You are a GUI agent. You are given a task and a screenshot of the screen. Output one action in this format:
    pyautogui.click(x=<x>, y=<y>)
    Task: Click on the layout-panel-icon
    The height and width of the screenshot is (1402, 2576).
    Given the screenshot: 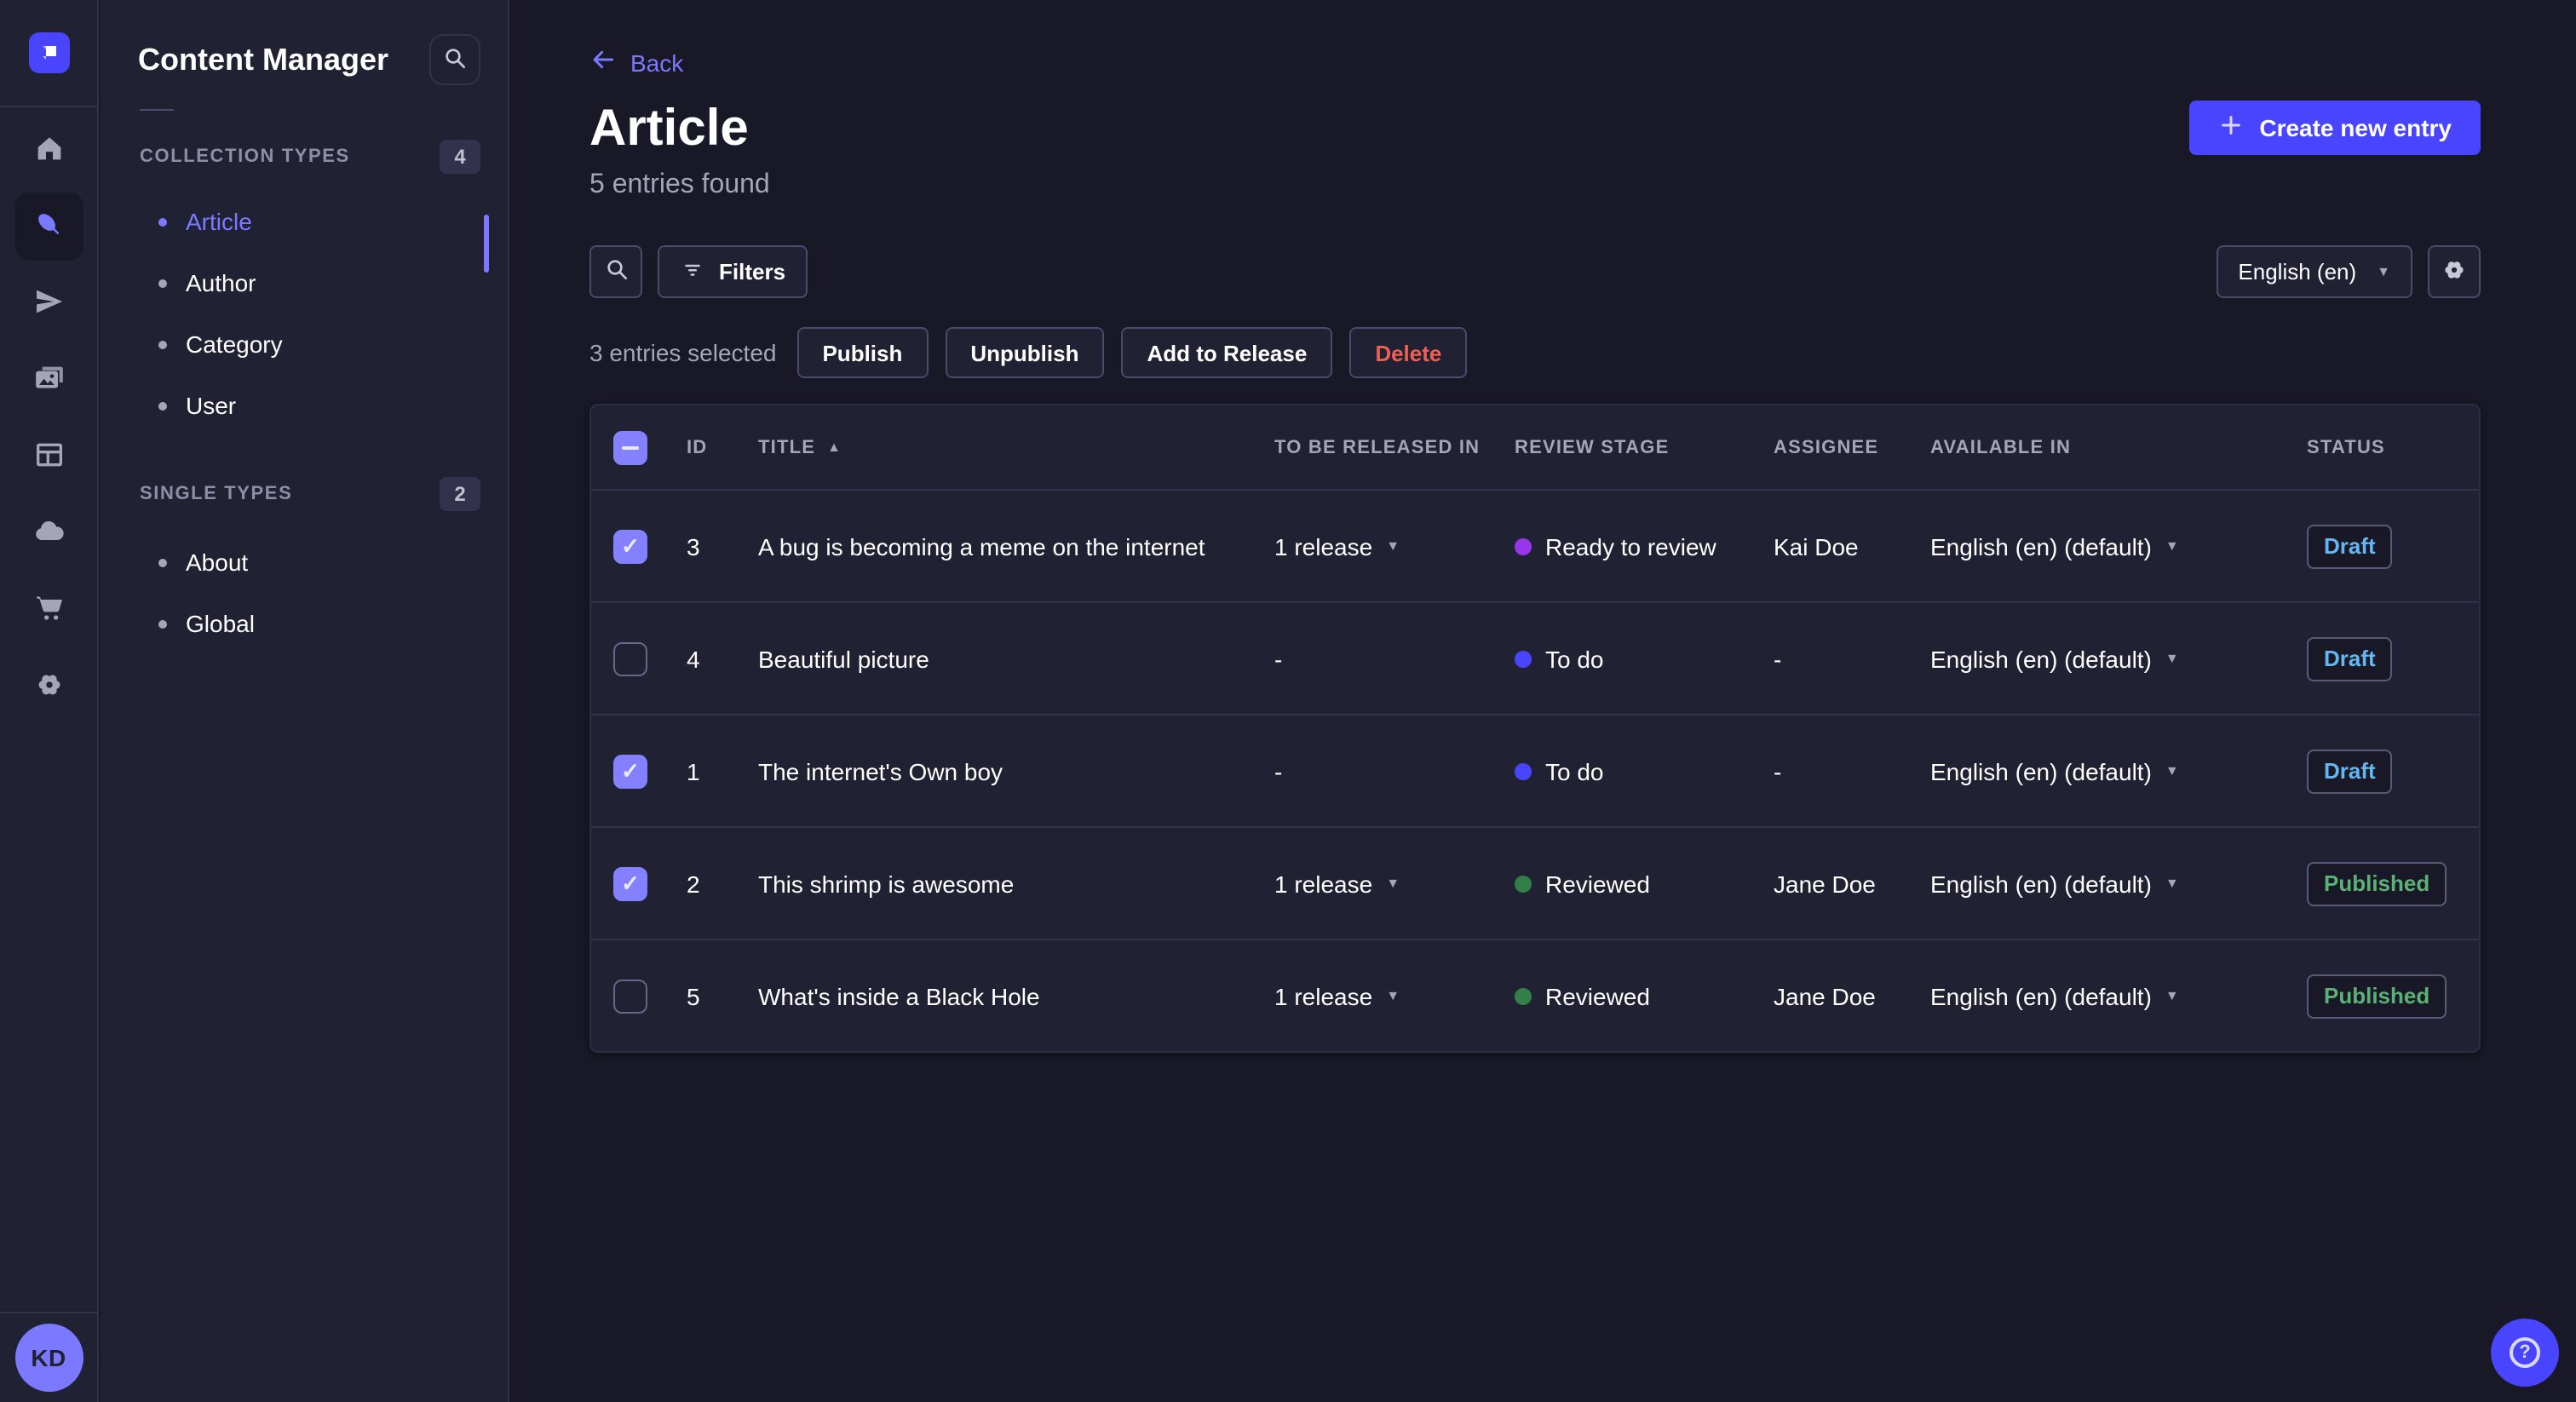 What is the action you would take?
    pyautogui.click(x=49, y=456)
    